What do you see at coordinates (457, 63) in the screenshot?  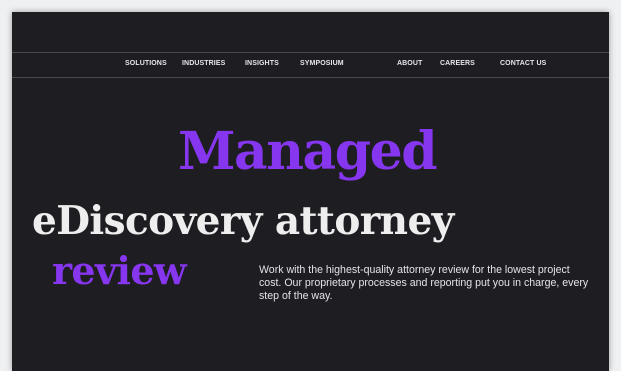 I see `nav-item-careers: CAREERS` at bounding box center [457, 63].